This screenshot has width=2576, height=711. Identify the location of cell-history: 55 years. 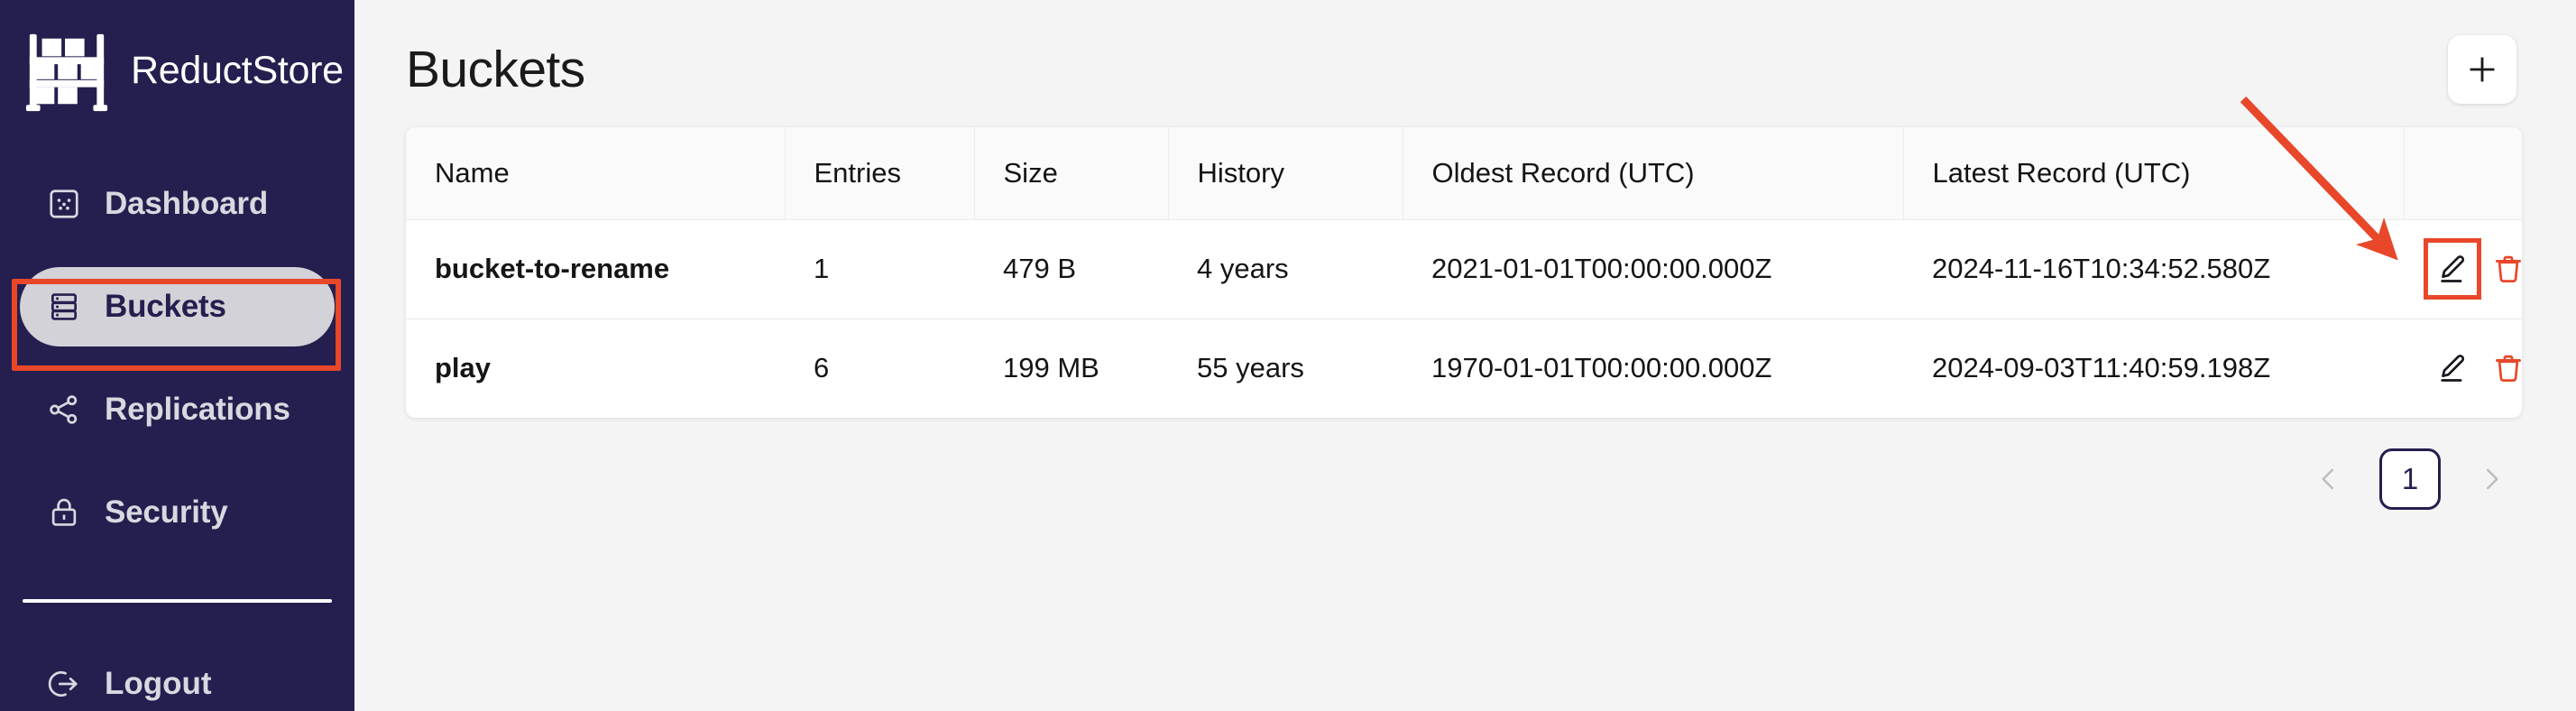
(1250, 368).